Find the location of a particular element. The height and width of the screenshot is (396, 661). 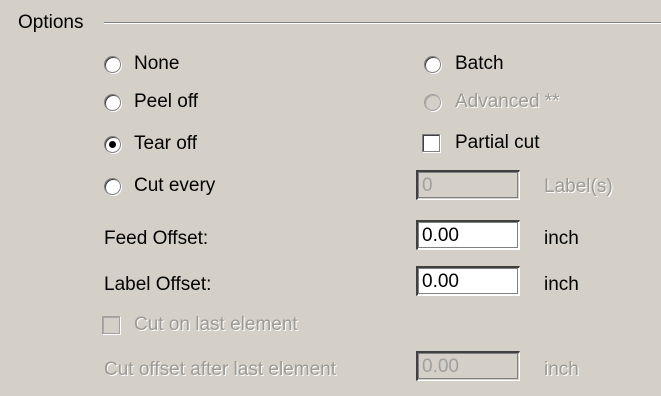

label-offset-unit: inch is located at coordinates (561, 284).